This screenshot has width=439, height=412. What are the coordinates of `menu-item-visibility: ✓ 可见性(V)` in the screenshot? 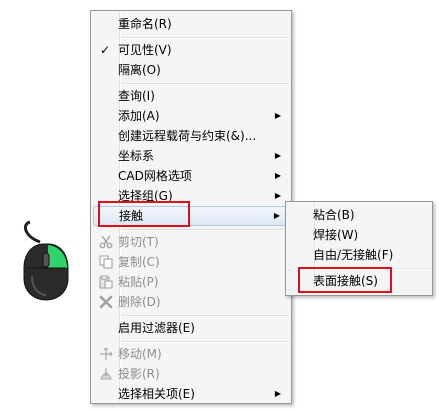 It's located at (191, 50).